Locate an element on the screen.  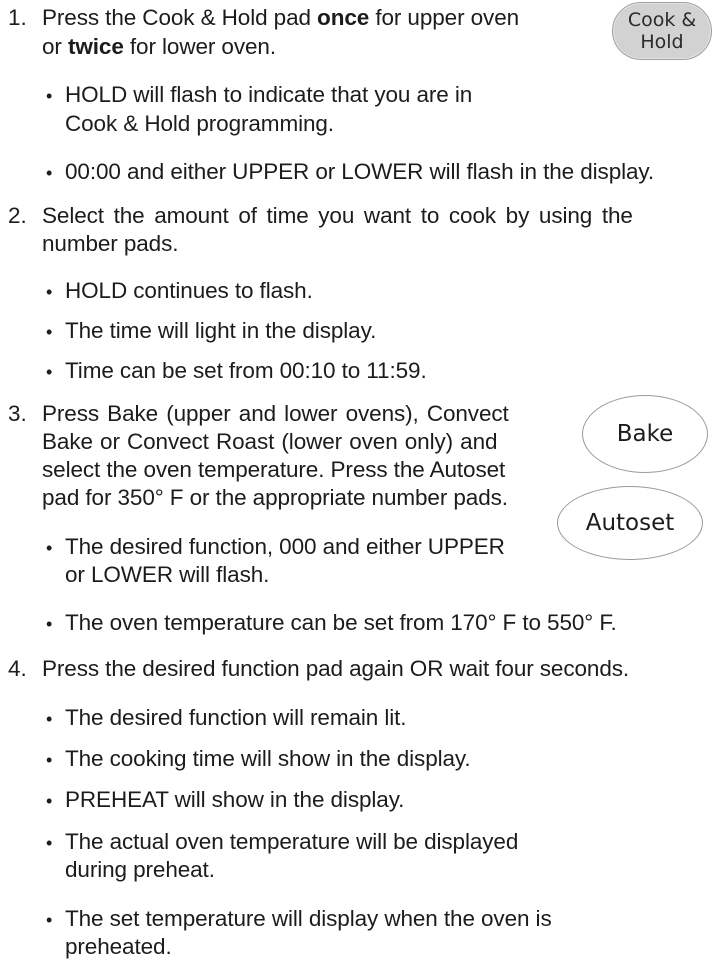
autoset-pad-illustration: Autoset is located at coordinates (630, 523).